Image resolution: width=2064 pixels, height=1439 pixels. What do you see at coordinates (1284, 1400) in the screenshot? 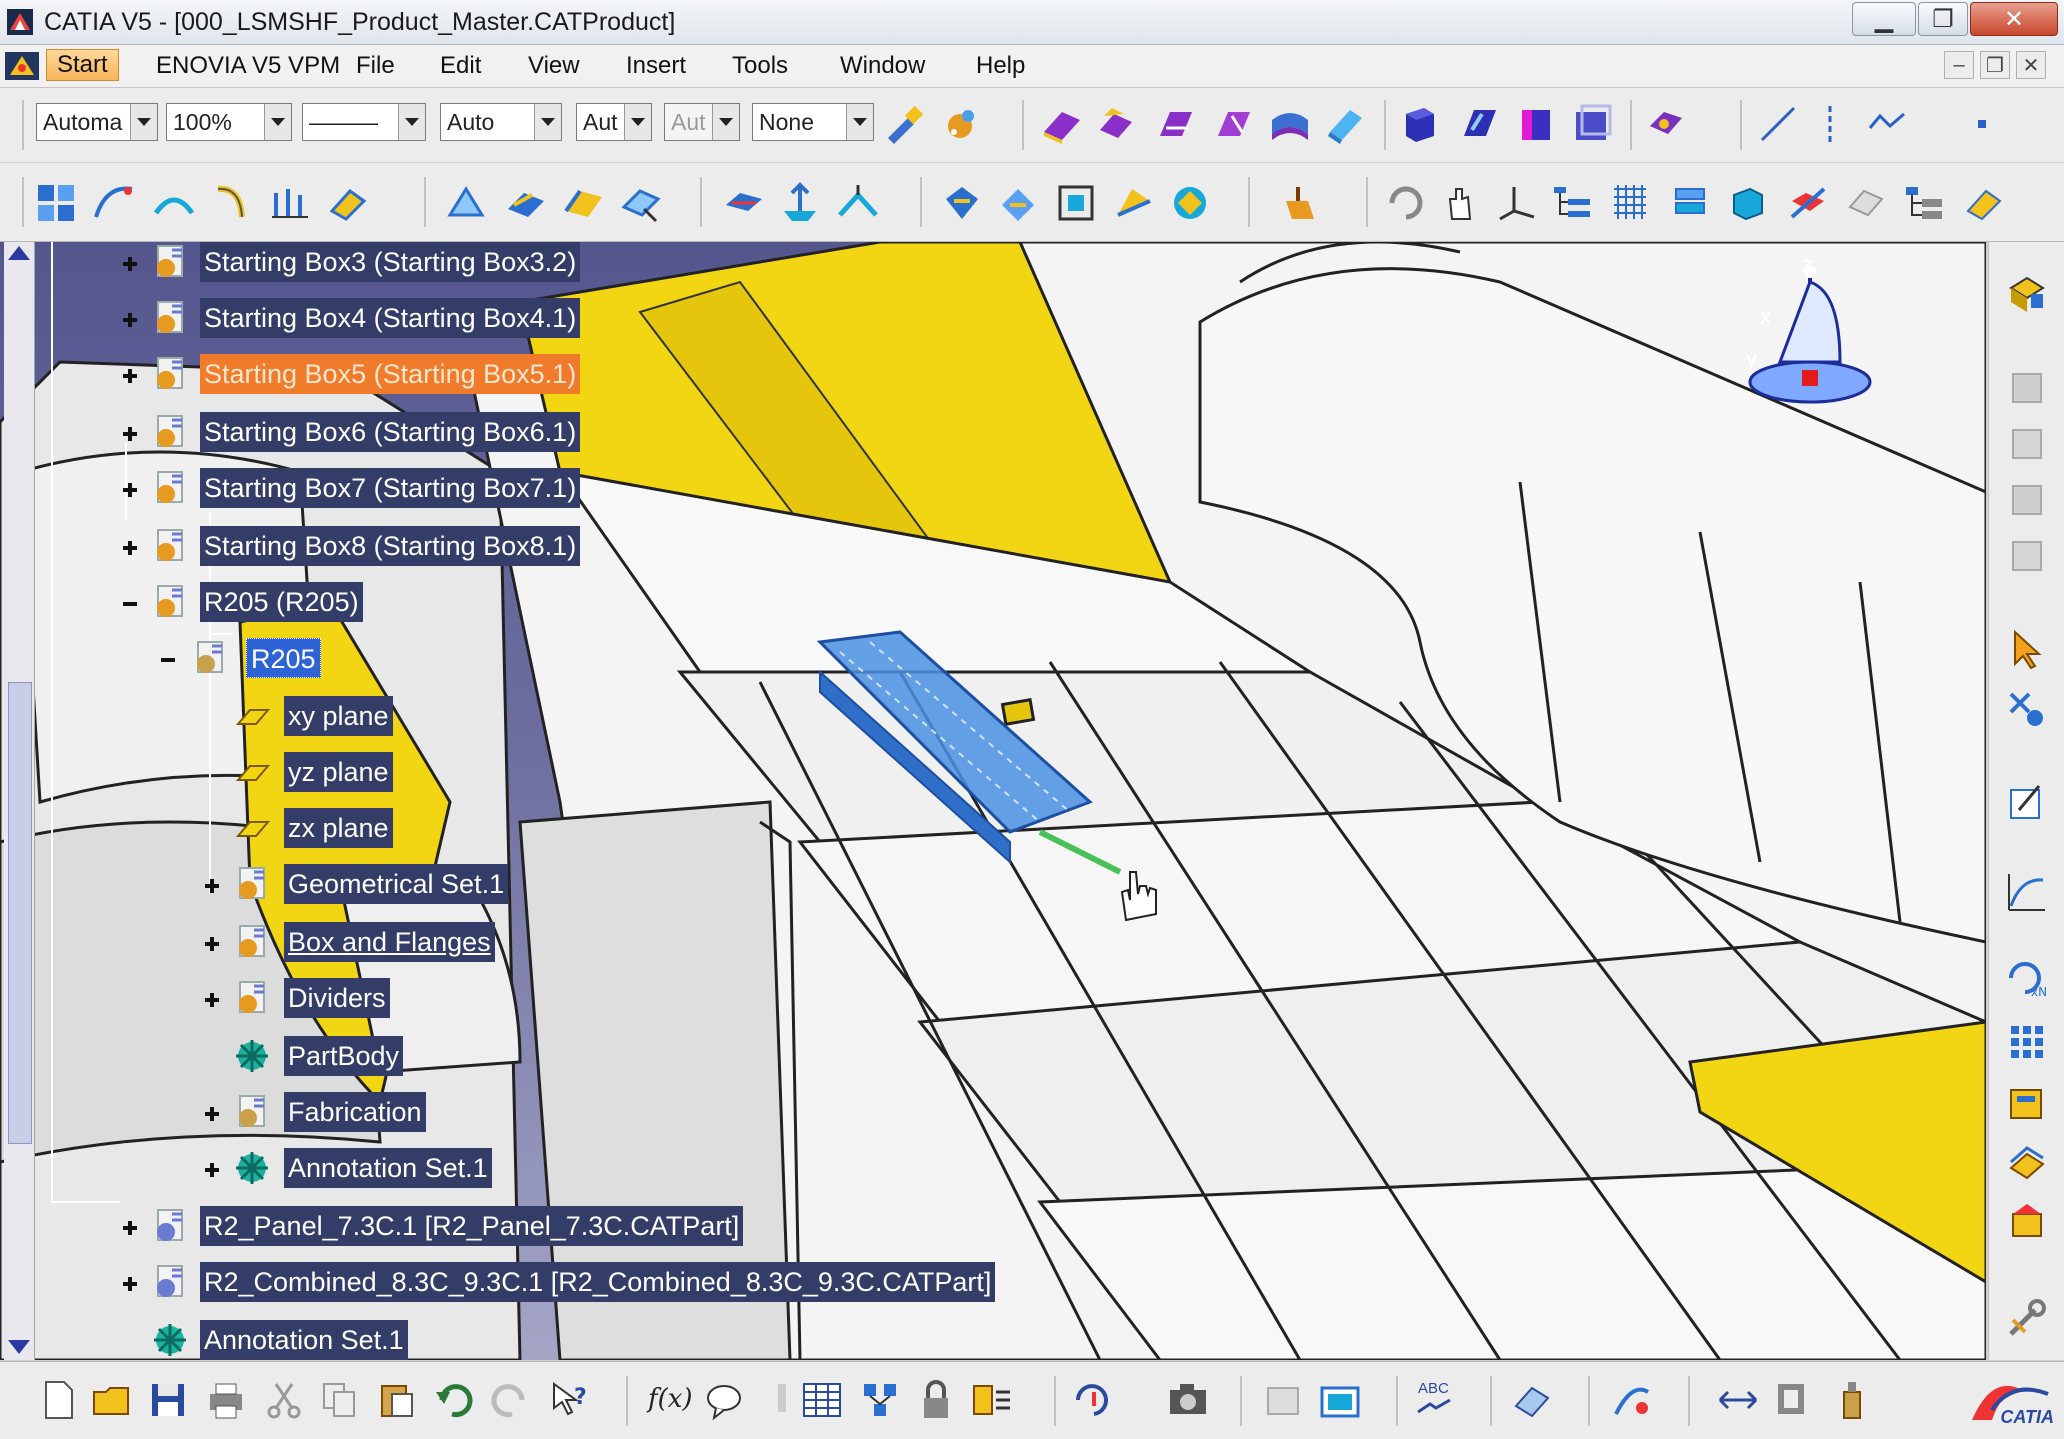
I see `rename-disabled-icon` at bounding box center [1284, 1400].